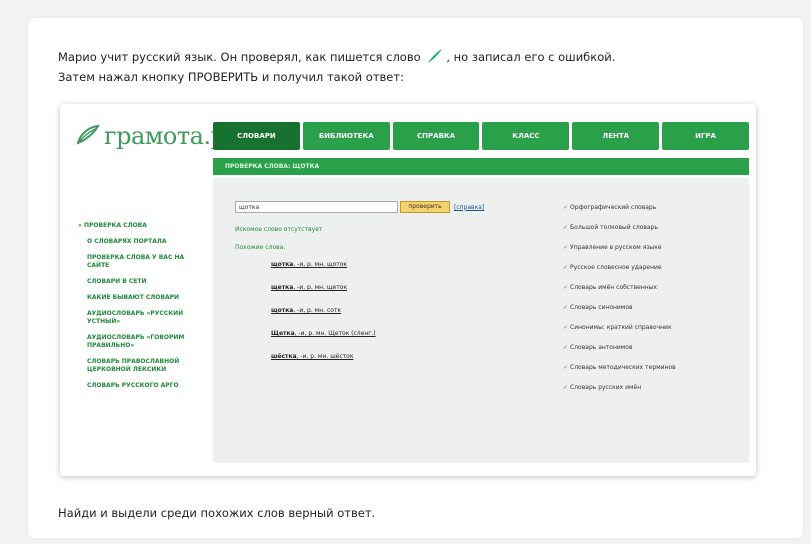  What do you see at coordinates (317, 310) in the screenshot?
I see `variant-form: , -и, р. мн. сотк` at bounding box center [317, 310].